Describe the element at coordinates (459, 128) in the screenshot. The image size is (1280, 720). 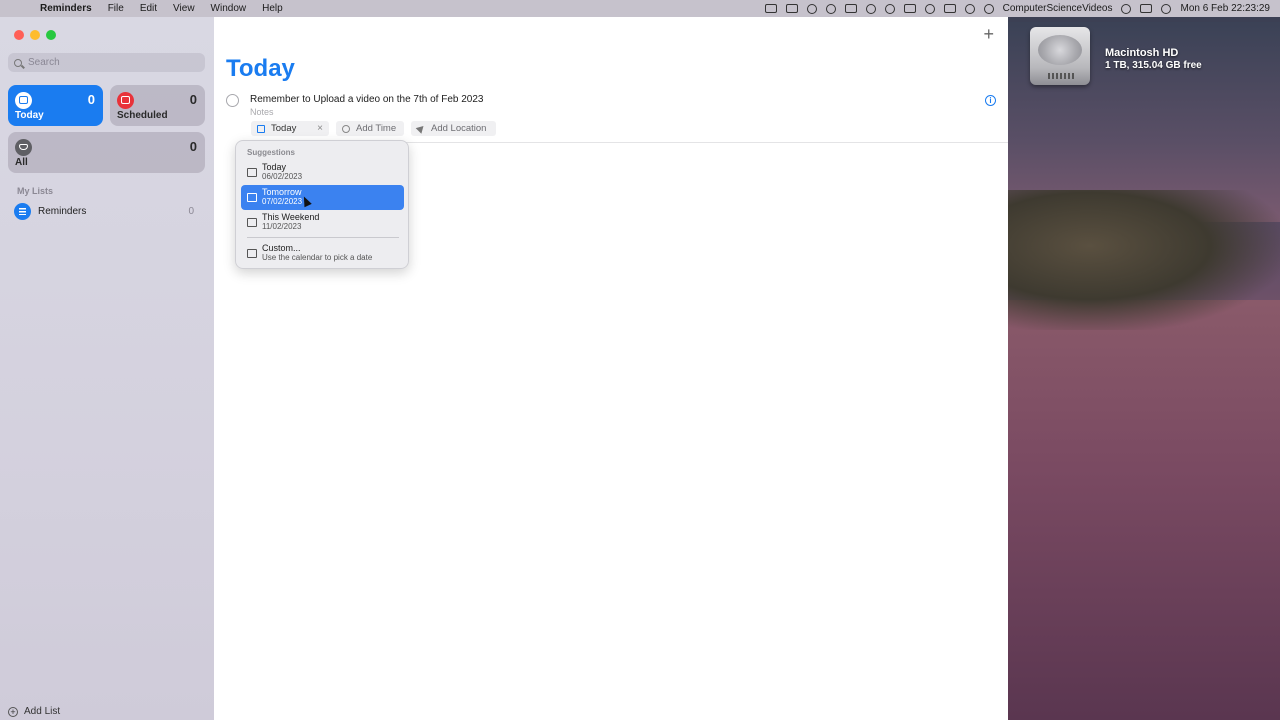
I see `add-location-label: Add Location` at that location.